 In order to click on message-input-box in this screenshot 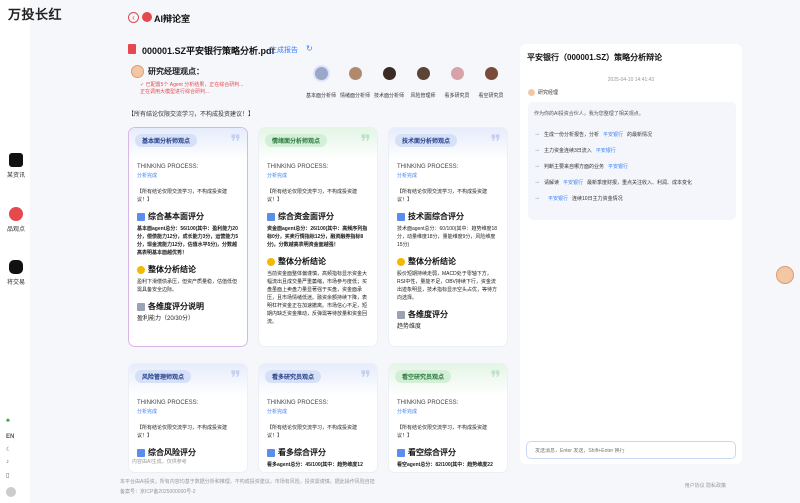, I will do `click(631, 450)`.